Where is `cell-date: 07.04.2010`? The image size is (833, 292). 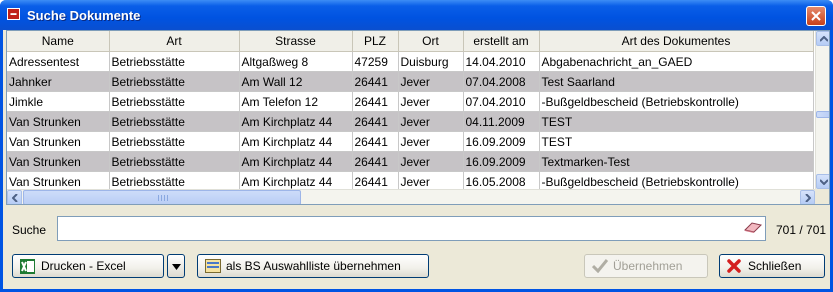
cell-date: 07.04.2010 is located at coordinates (501, 101).